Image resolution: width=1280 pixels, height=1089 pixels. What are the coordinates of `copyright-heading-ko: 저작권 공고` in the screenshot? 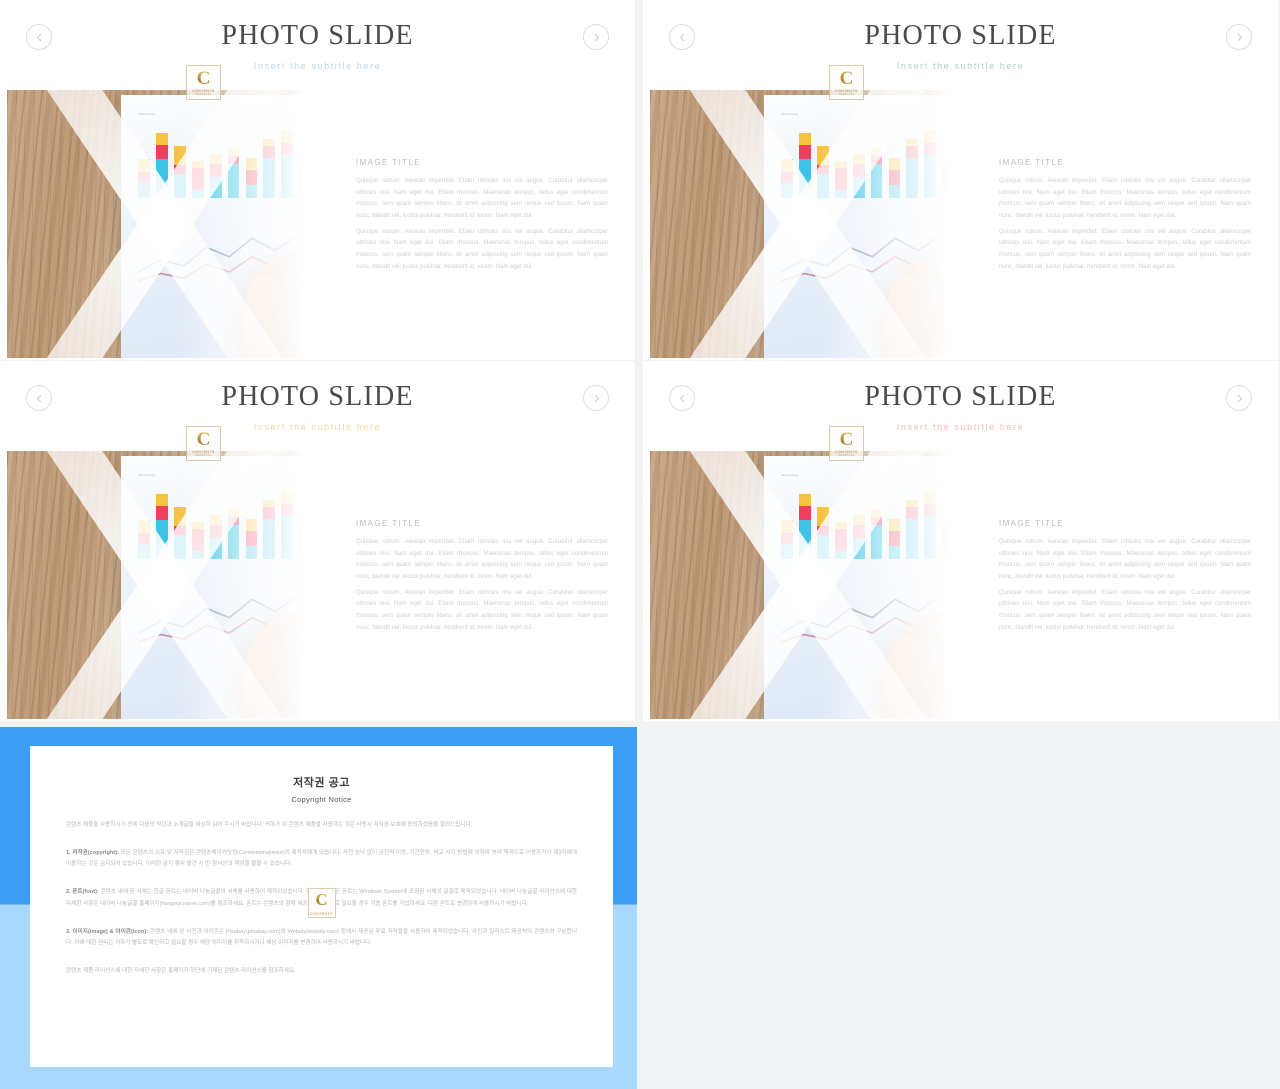 It's located at (321, 783).